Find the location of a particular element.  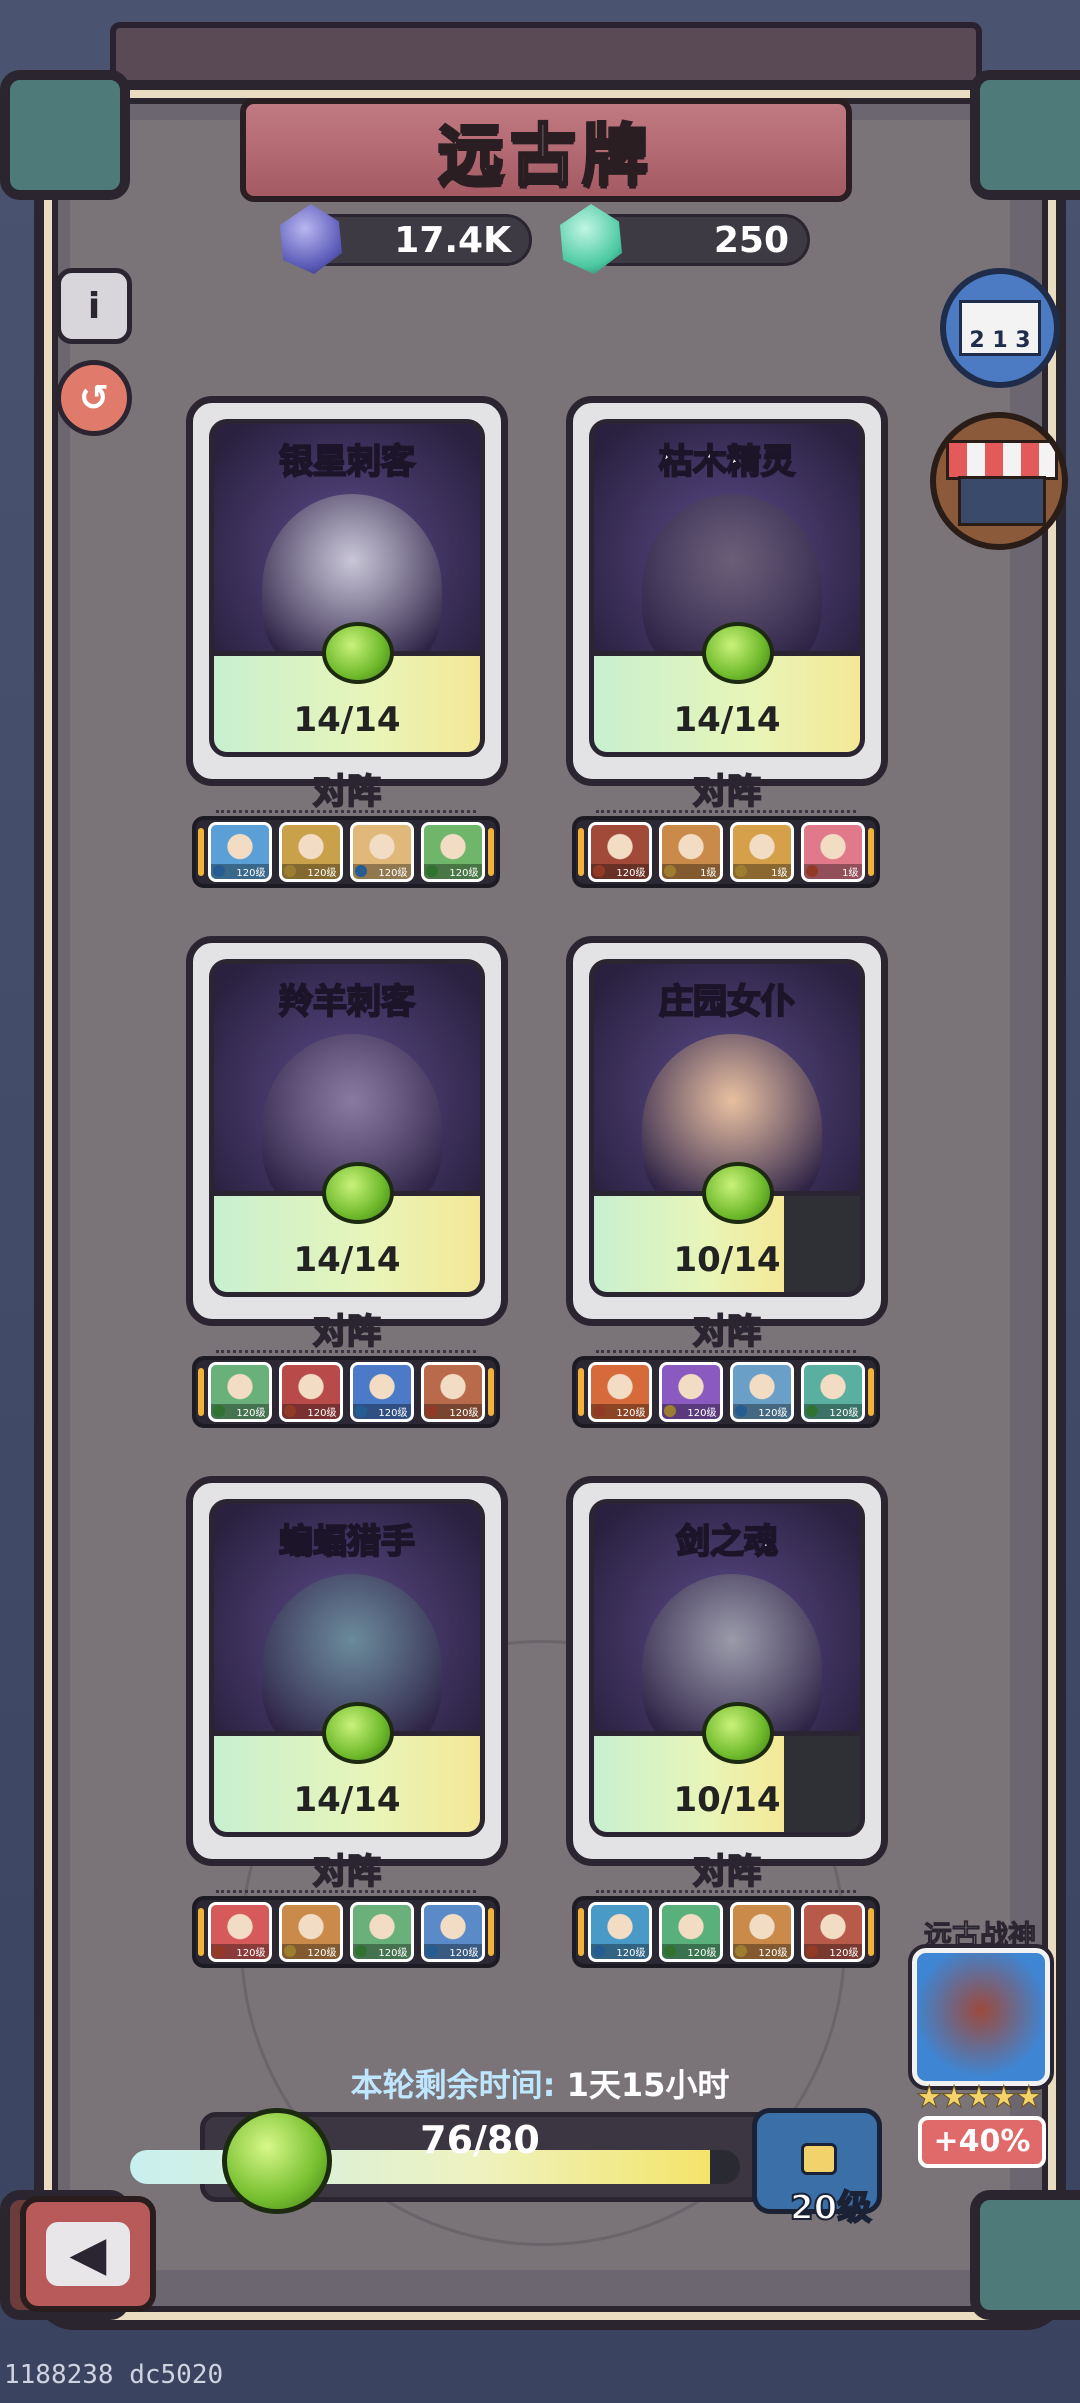

hero-card-name: 羚羊刺客 is located at coordinates (347, 1002).